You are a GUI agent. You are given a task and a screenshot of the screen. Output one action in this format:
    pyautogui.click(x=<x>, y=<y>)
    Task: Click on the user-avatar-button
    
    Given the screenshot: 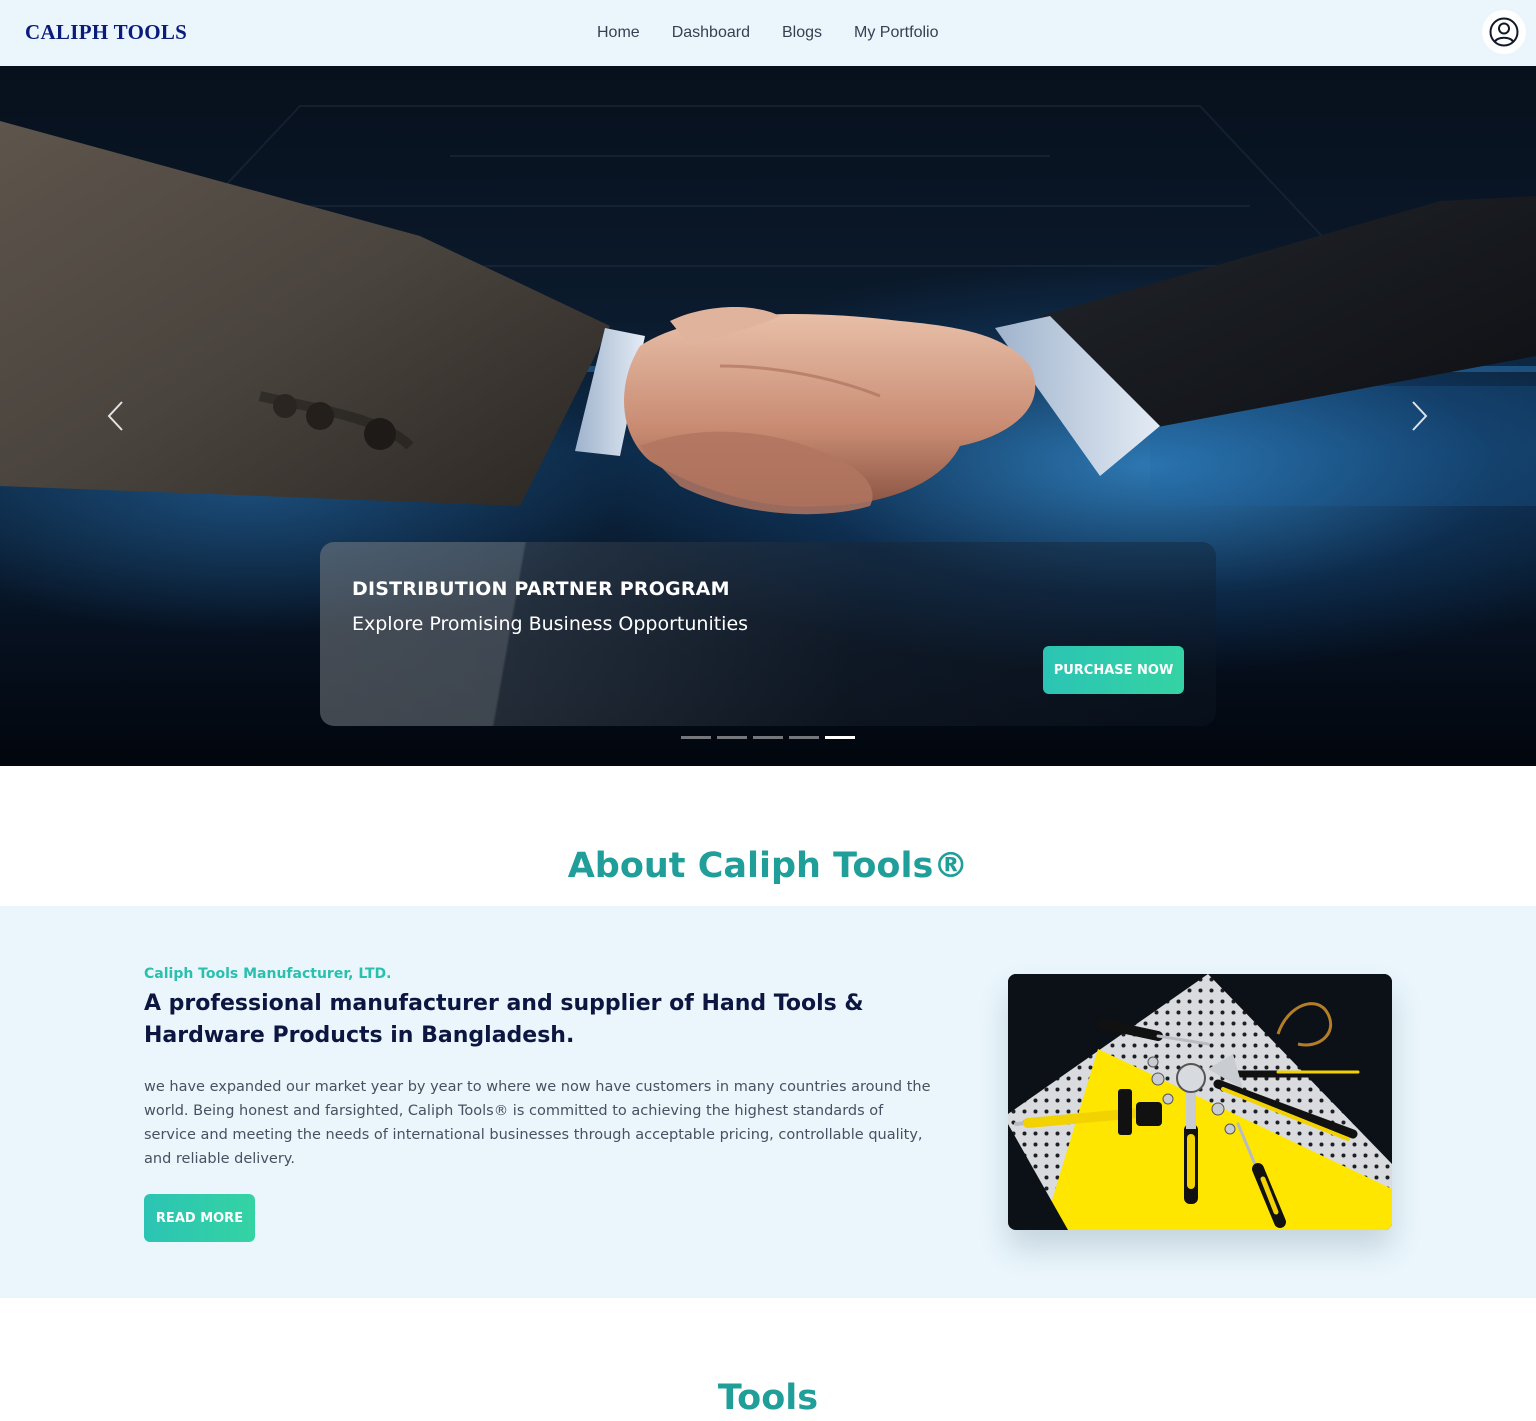 What is the action you would take?
    pyautogui.click(x=1504, y=32)
    